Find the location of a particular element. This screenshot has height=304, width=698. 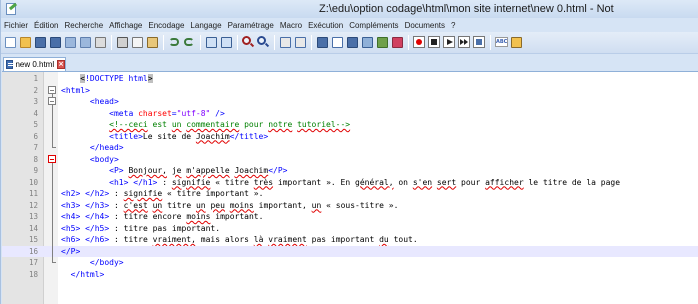

indent-guide-icon is located at coordinates (352, 42).